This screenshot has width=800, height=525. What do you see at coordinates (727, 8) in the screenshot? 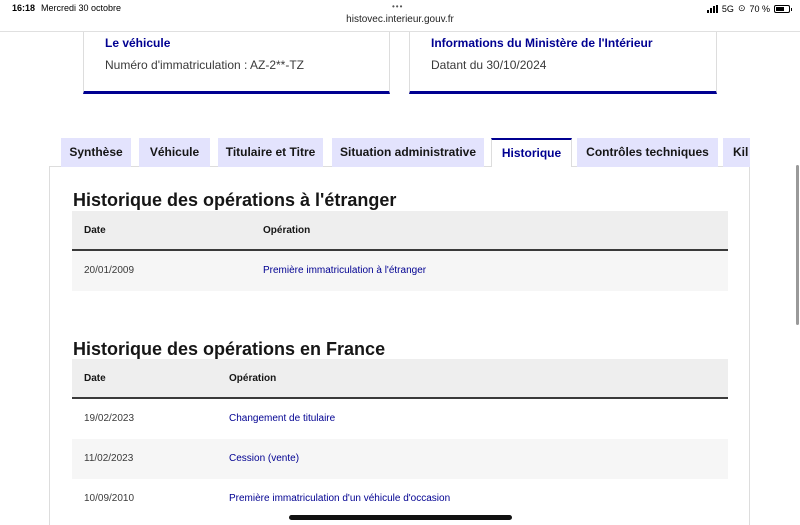
I see `network-label: 5G` at bounding box center [727, 8].